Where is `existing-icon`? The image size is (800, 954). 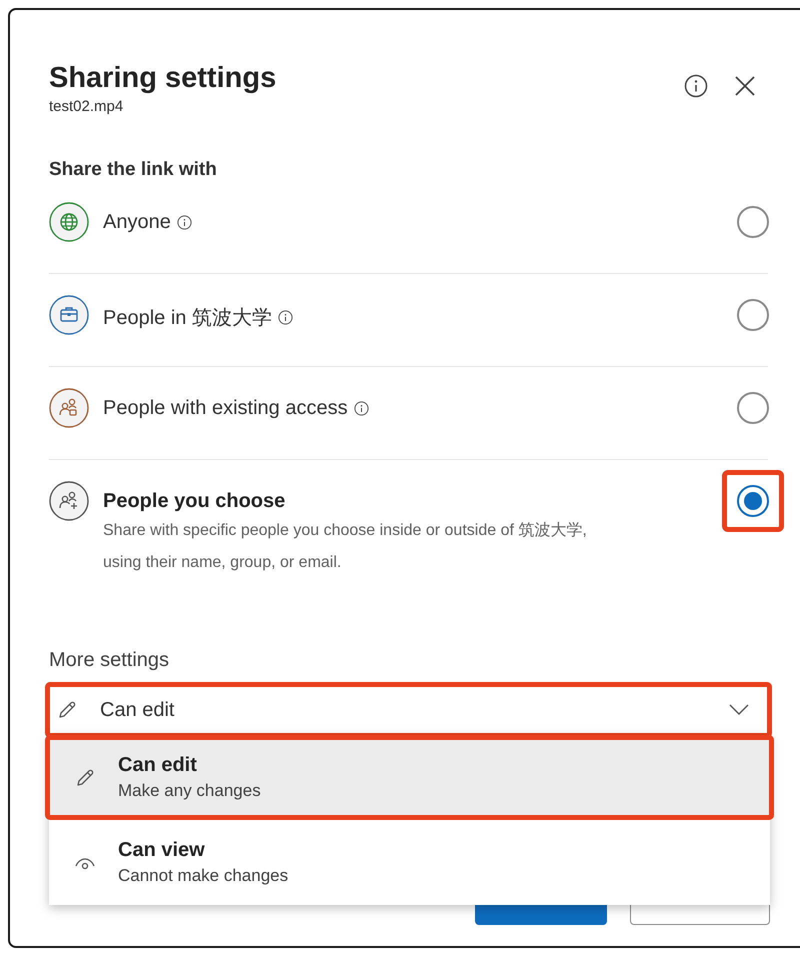 existing-icon is located at coordinates (69, 408).